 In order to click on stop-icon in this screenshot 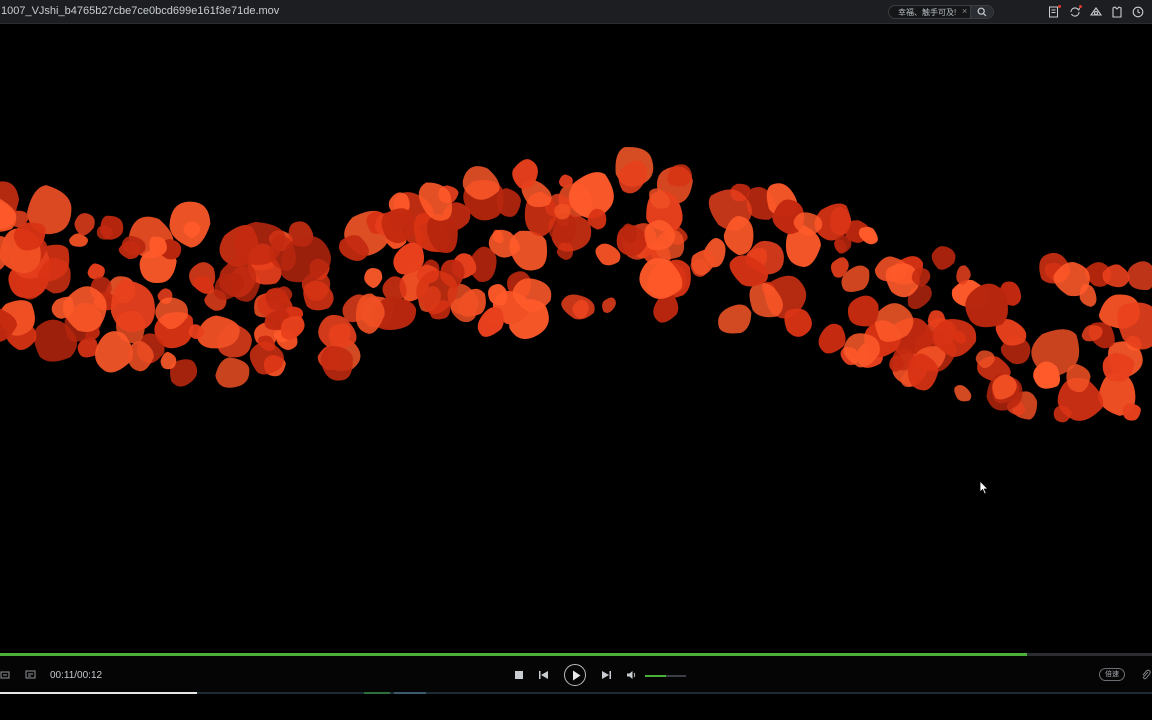, I will do `click(519, 675)`.